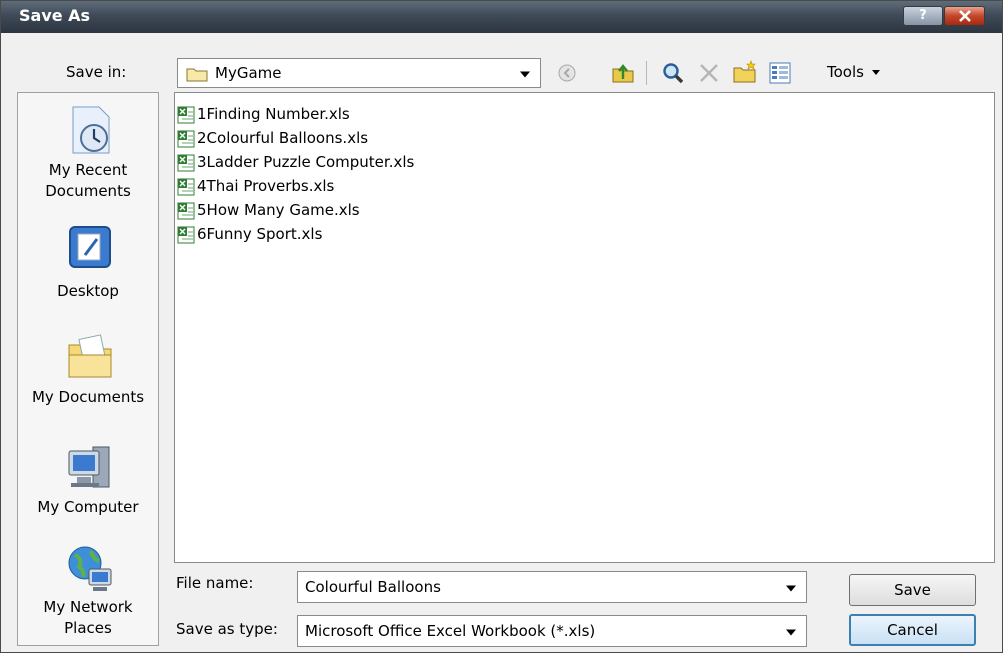  Describe the element at coordinates (845, 72) in the screenshot. I see `tools-label: Tools` at that location.